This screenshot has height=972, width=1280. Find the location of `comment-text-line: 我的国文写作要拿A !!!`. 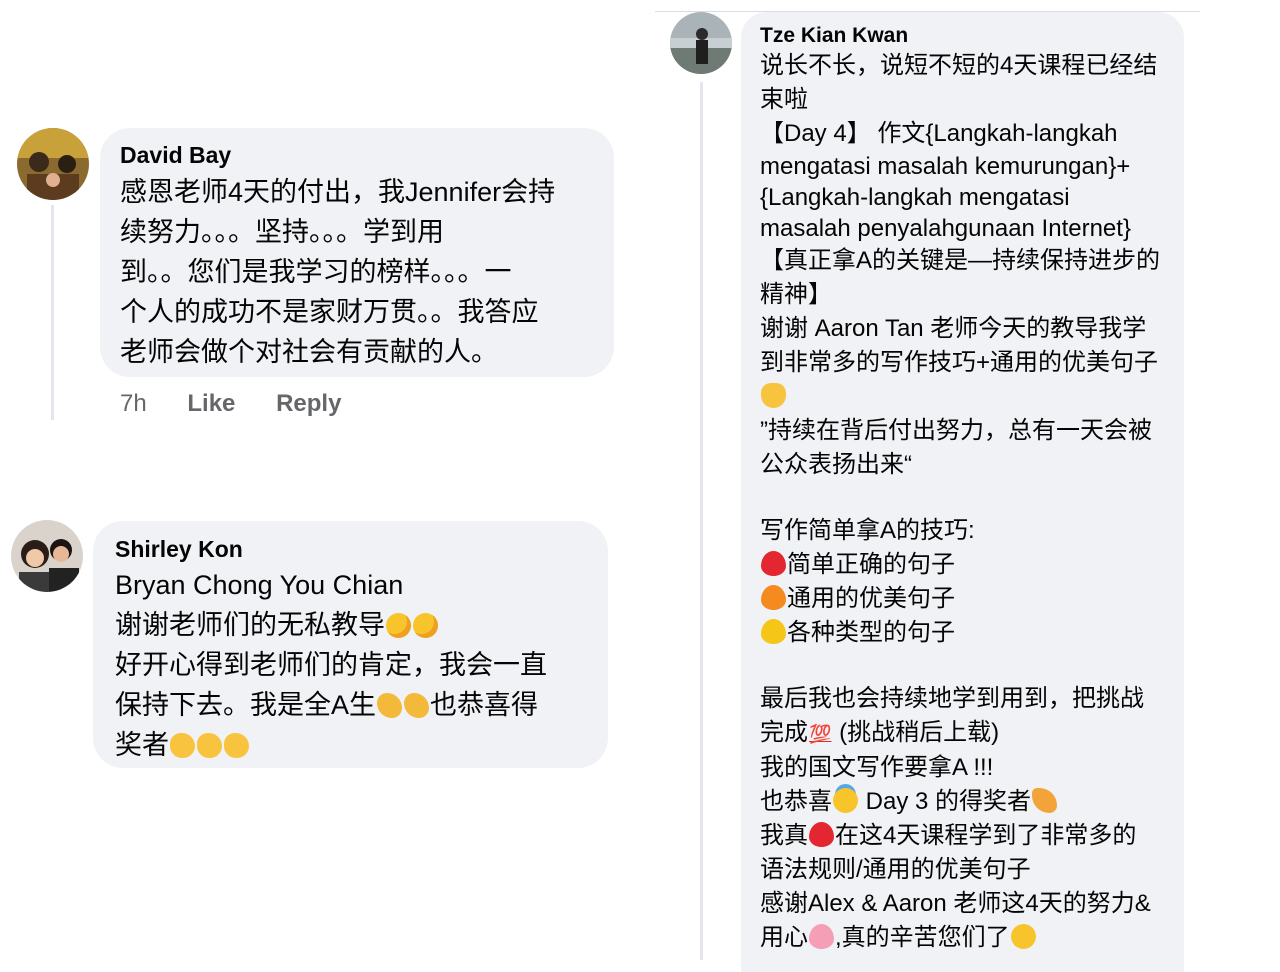

comment-text-line: 我的国文写作要拿A !!! is located at coordinates (877, 767).